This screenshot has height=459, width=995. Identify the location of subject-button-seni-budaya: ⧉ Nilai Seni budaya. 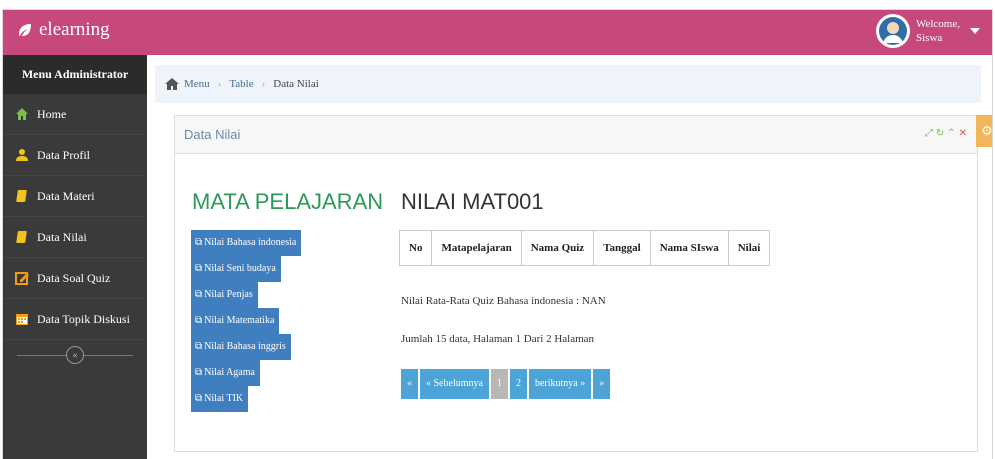
(236, 269).